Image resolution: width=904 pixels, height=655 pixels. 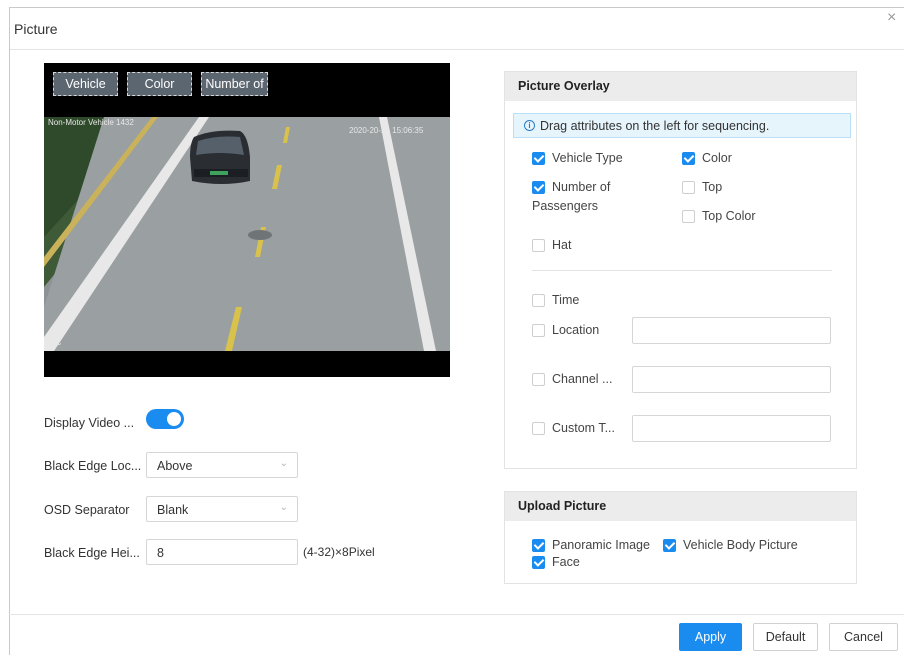 I want to click on dialog-header: Picture, so click(x=457, y=29).